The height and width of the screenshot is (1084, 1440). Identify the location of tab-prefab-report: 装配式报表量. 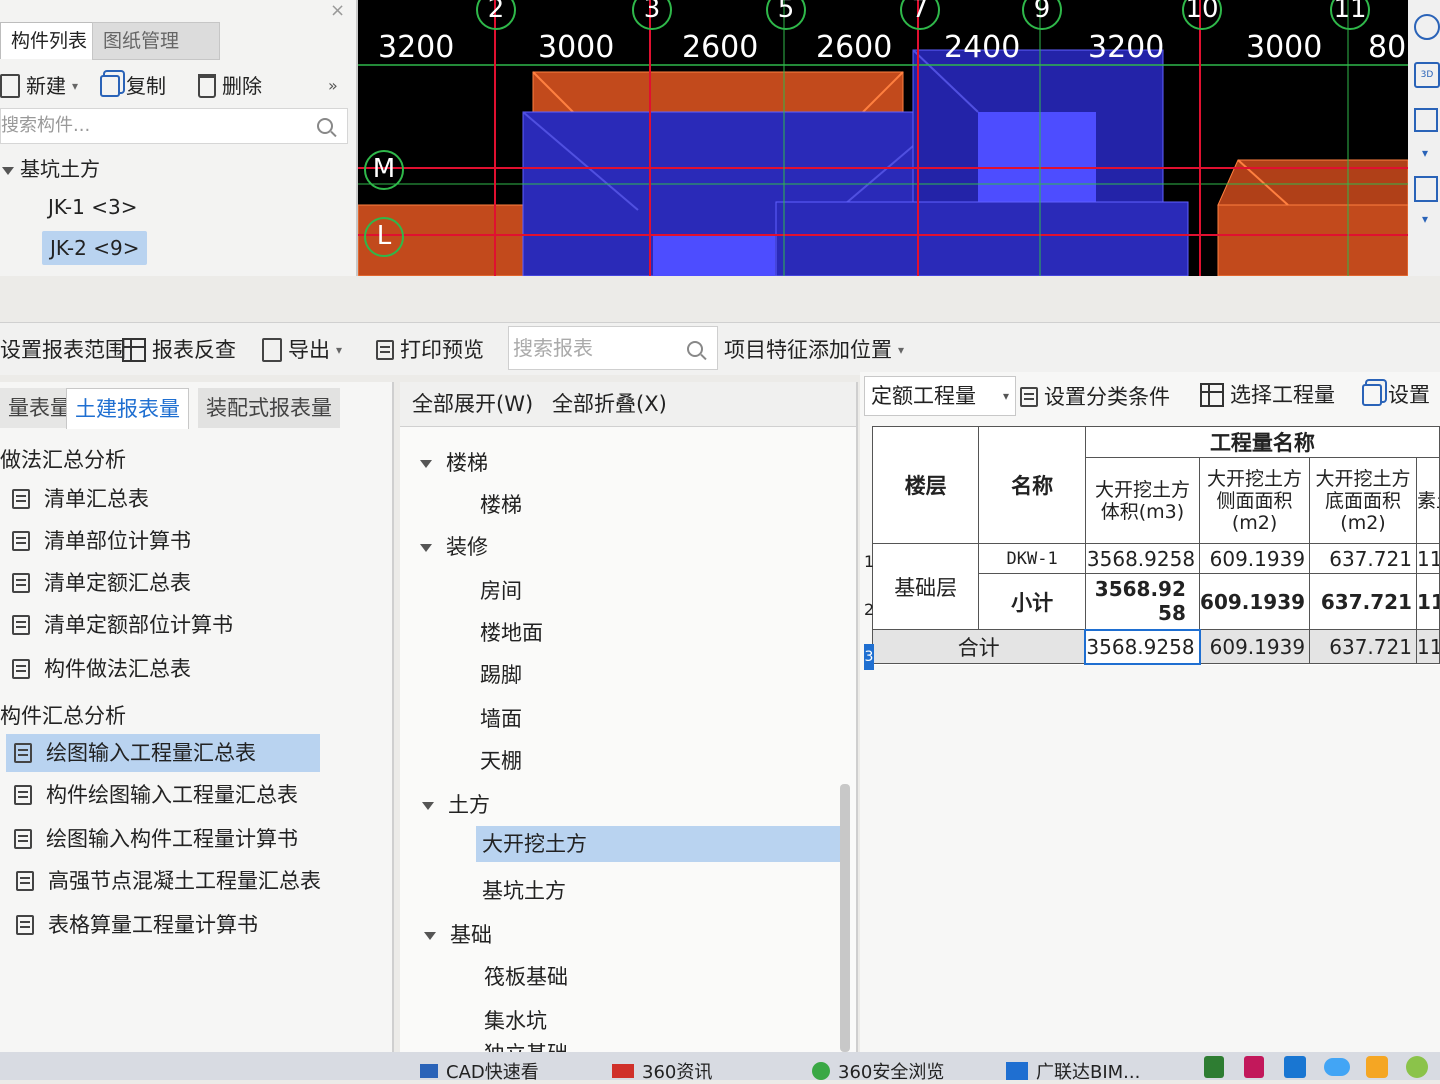
(269, 408).